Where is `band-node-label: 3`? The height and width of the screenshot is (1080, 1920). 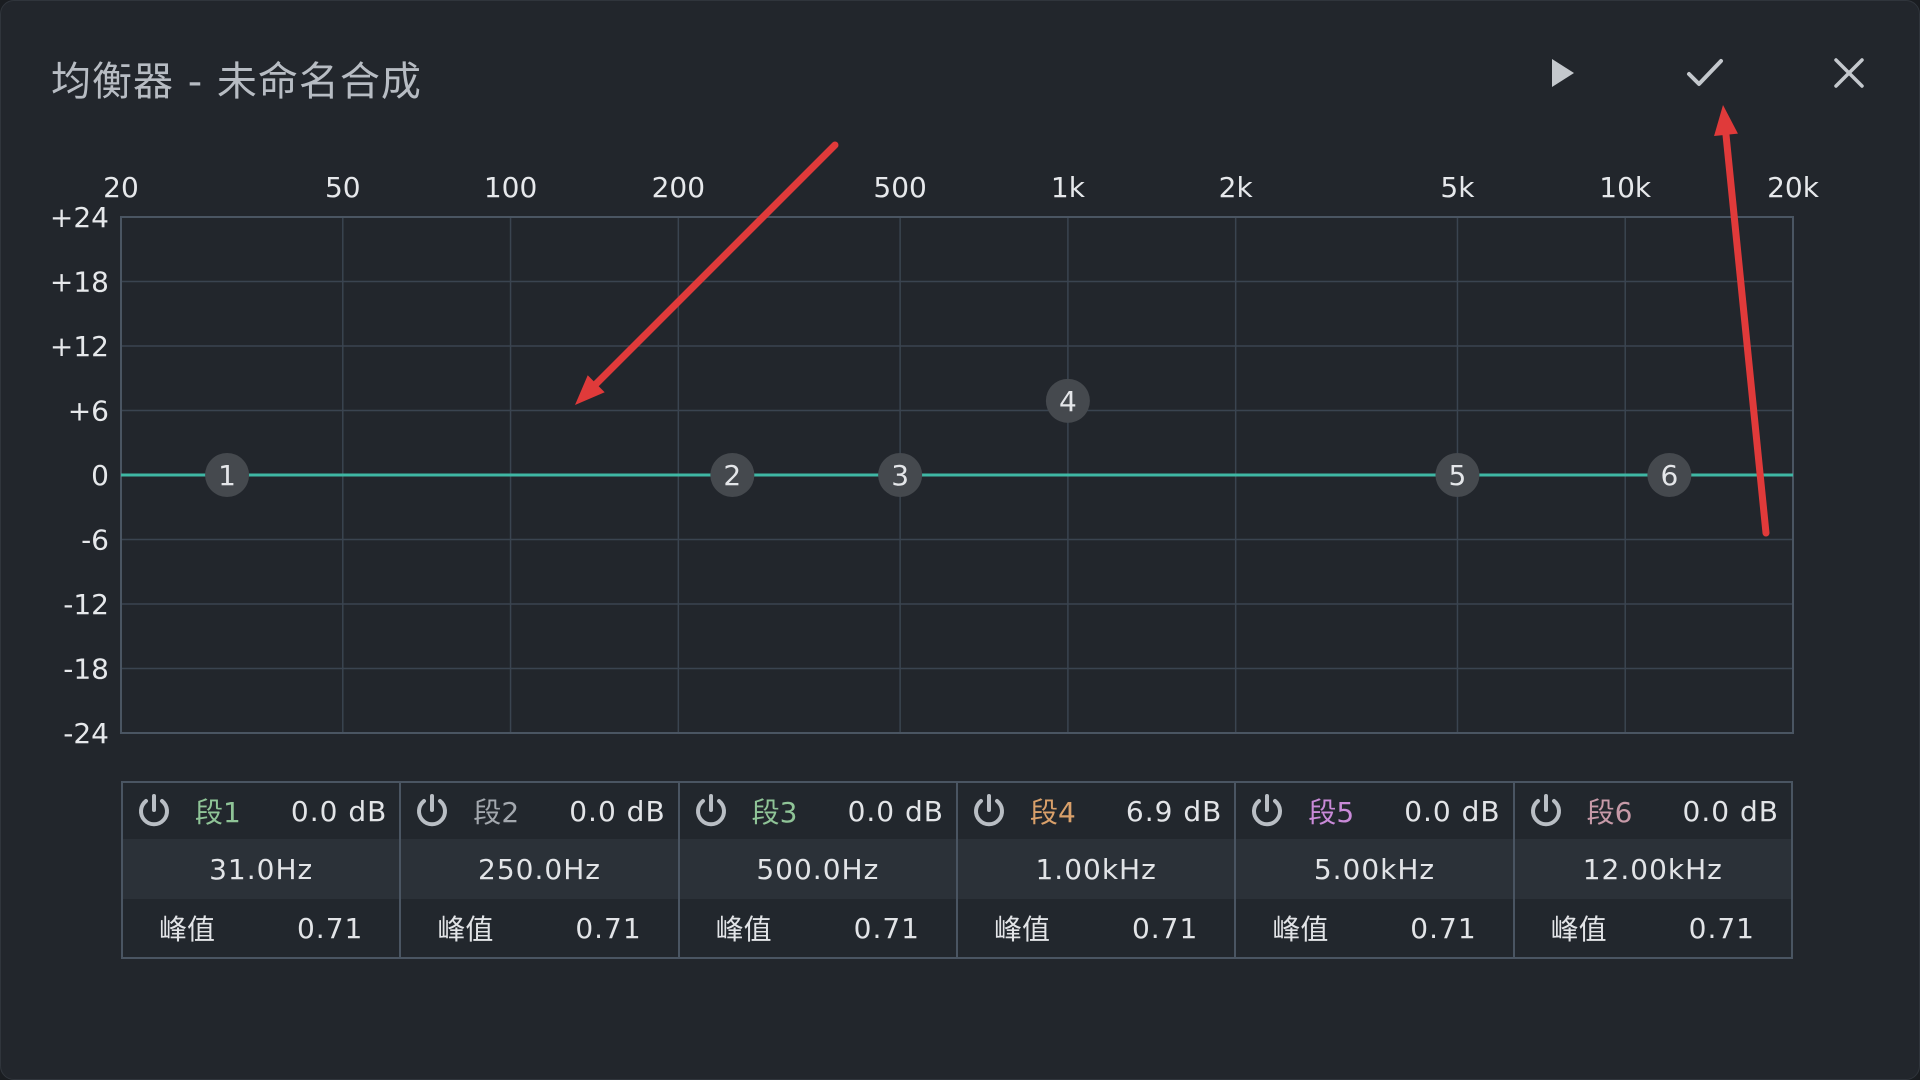
band-node-label: 3 is located at coordinates (900, 475).